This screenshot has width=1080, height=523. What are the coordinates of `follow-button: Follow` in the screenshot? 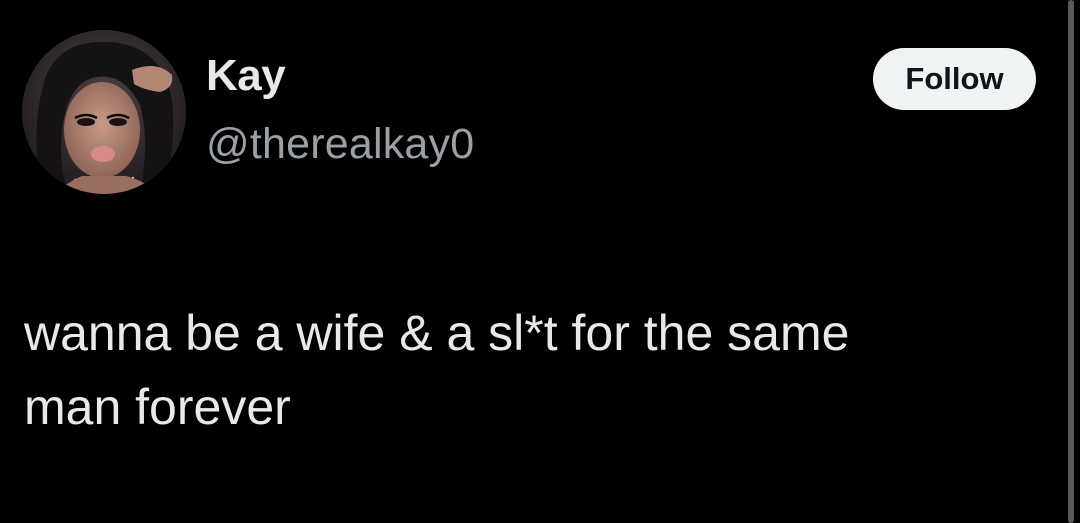 It's located at (954, 79).